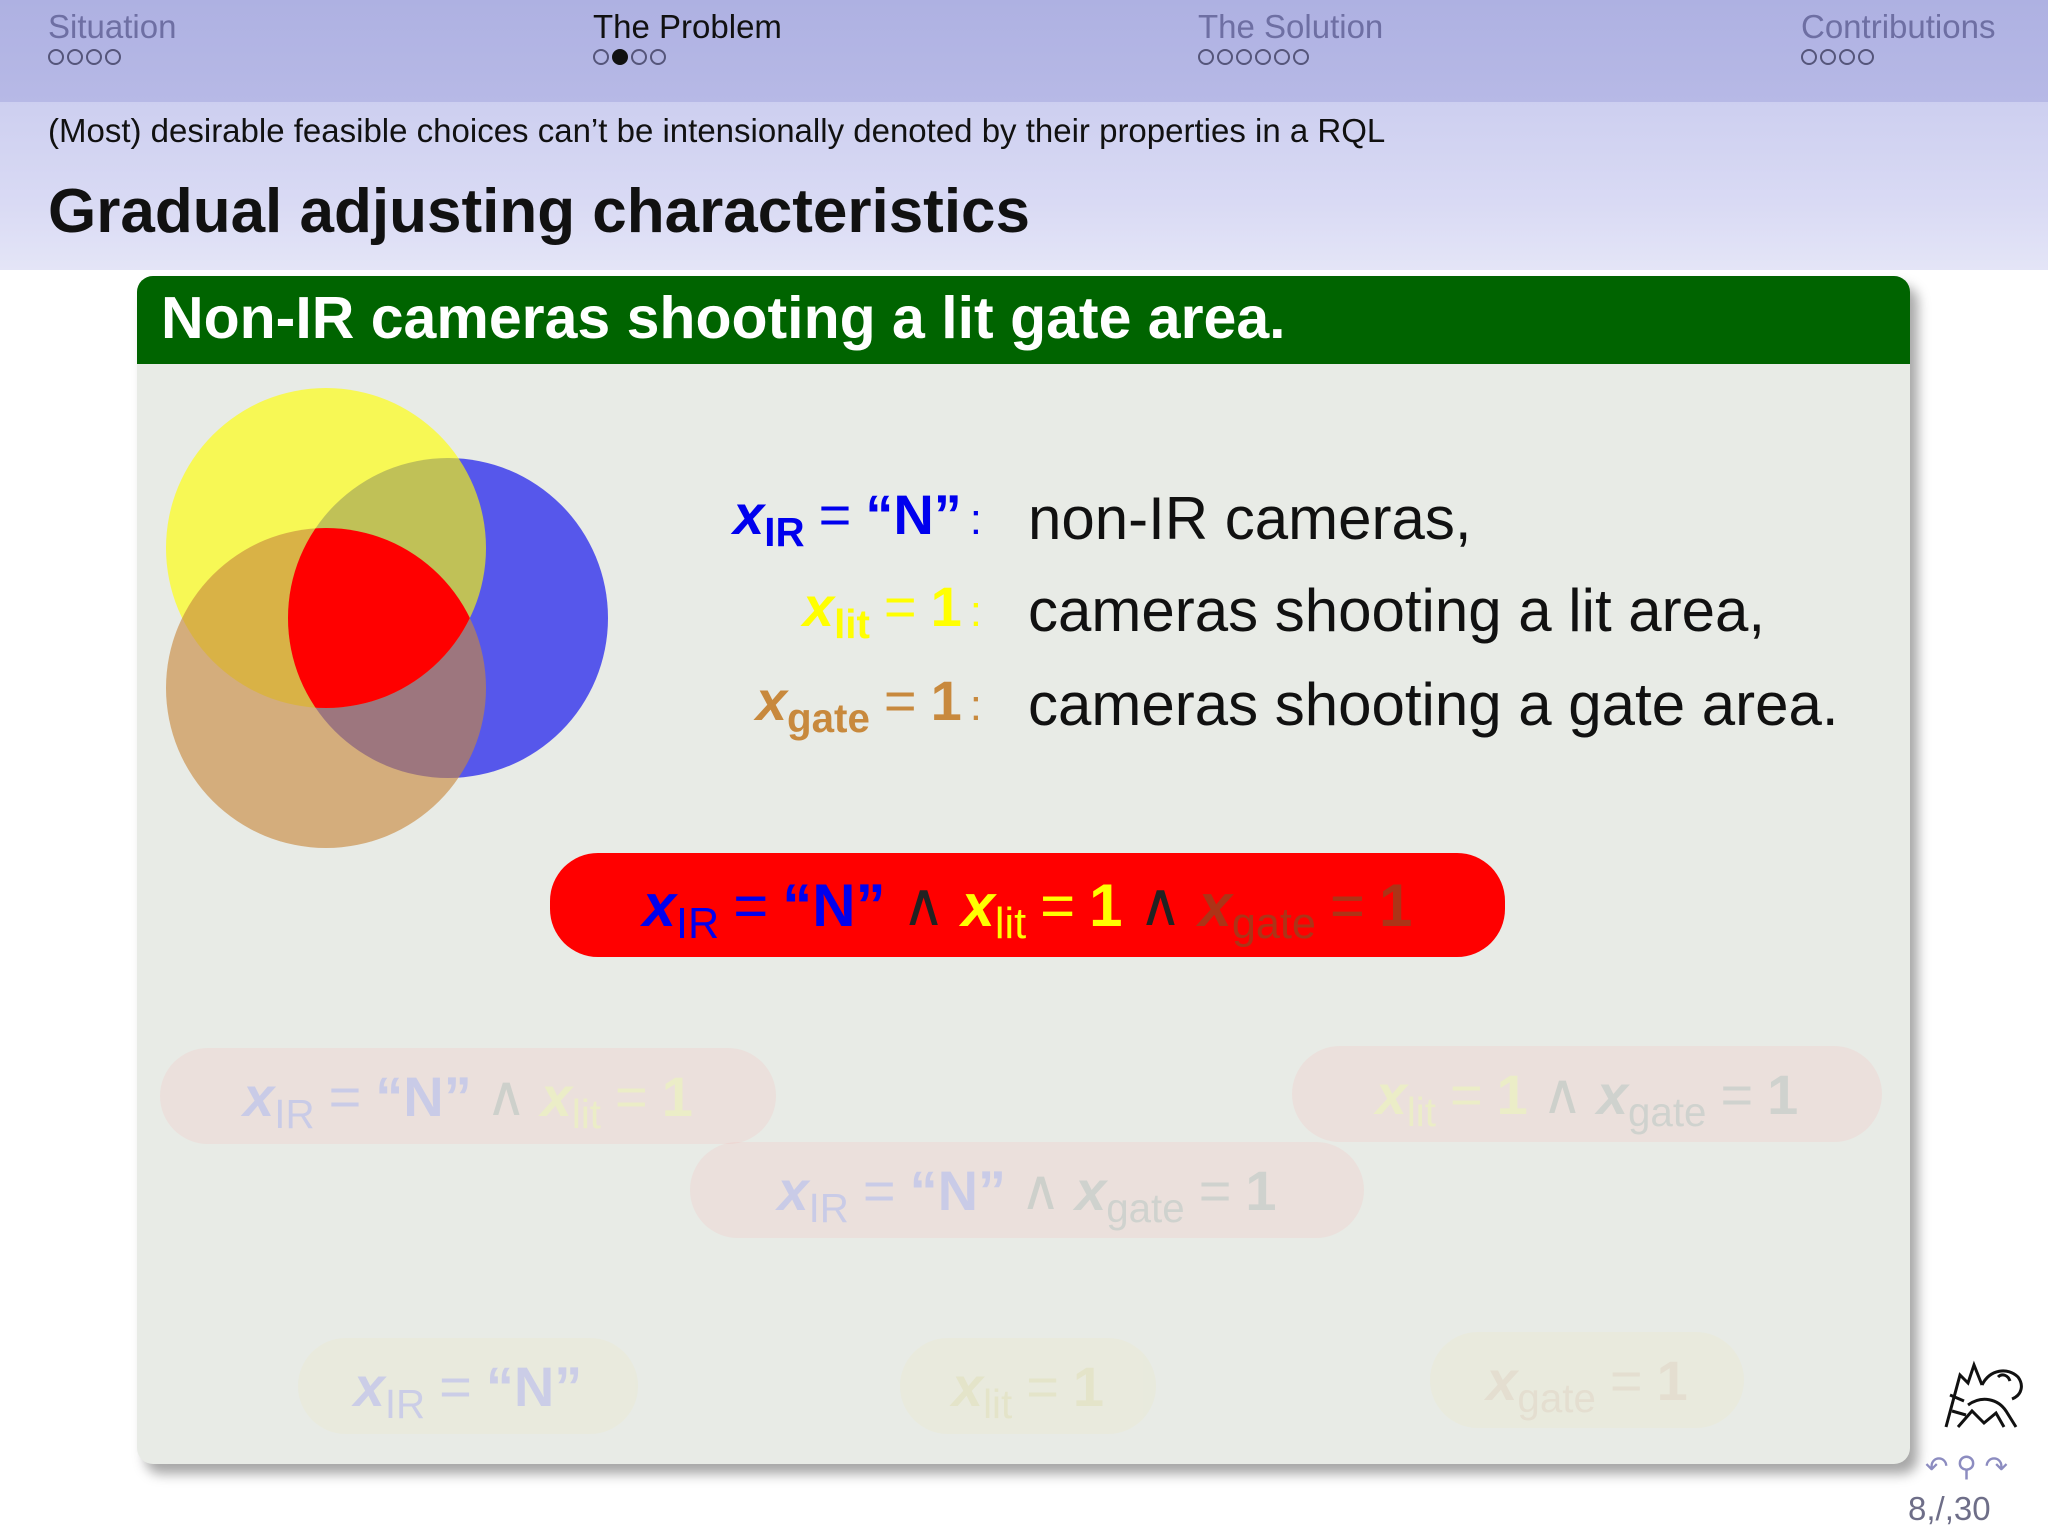 This screenshot has width=2048, height=1536. Describe the element at coordinates (784, 532) in the screenshot. I see `variable-subscript: IR` at that location.